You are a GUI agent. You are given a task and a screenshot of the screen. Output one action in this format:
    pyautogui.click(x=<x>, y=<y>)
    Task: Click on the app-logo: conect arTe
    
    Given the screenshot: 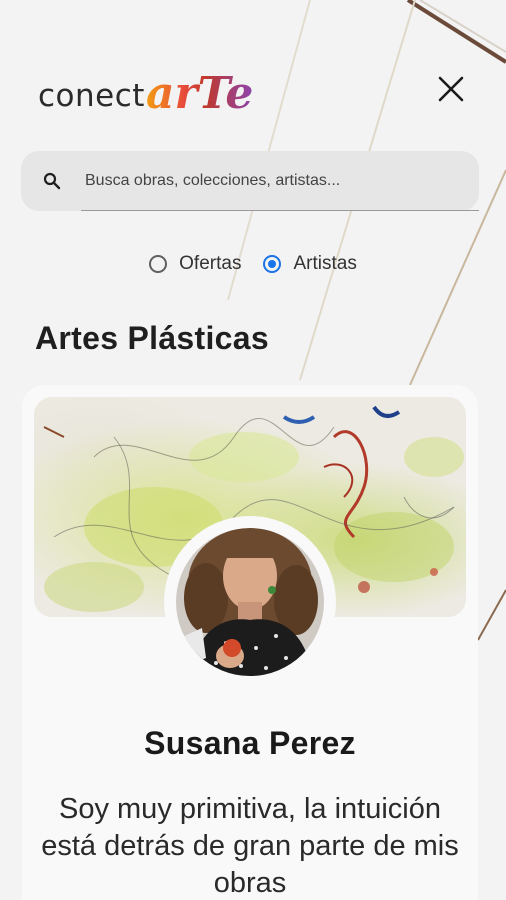 What is the action you would take?
    pyautogui.click(x=145, y=89)
    